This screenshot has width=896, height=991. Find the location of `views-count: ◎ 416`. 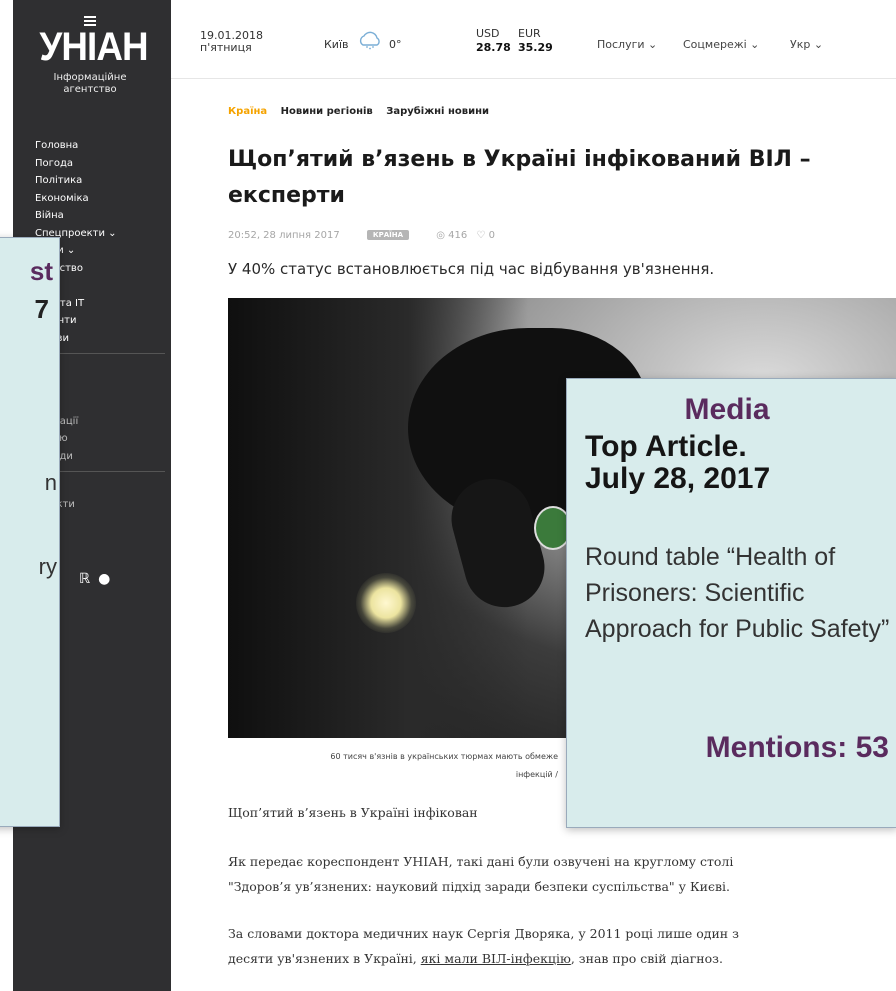

views-count: ◎ 416 is located at coordinates (452, 235).